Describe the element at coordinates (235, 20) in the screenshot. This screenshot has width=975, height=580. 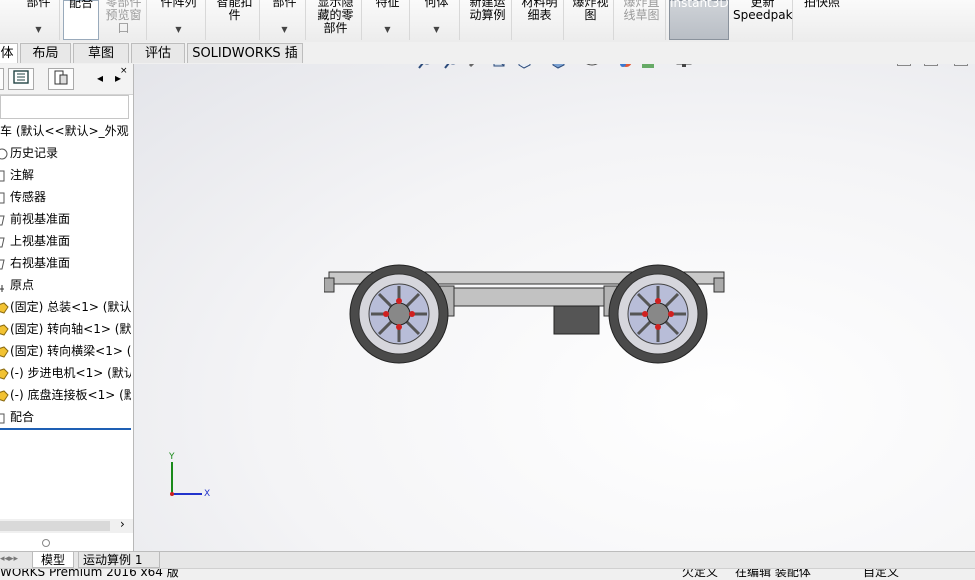
I see `ribbon-button-smart-fasteners: 智能扣 件` at that location.